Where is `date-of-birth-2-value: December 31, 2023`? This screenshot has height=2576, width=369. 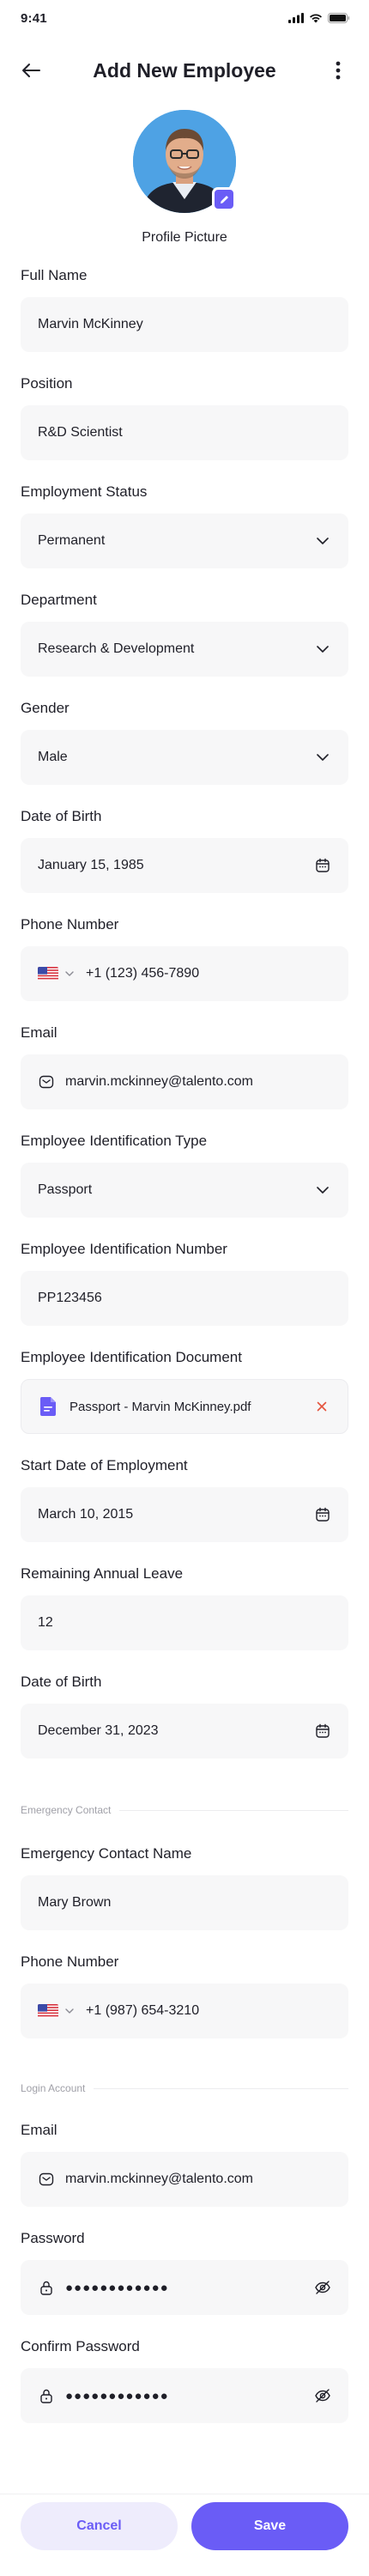
date-of-birth-2-value: December 31, 2023 is located at coordinates (98, 1730).